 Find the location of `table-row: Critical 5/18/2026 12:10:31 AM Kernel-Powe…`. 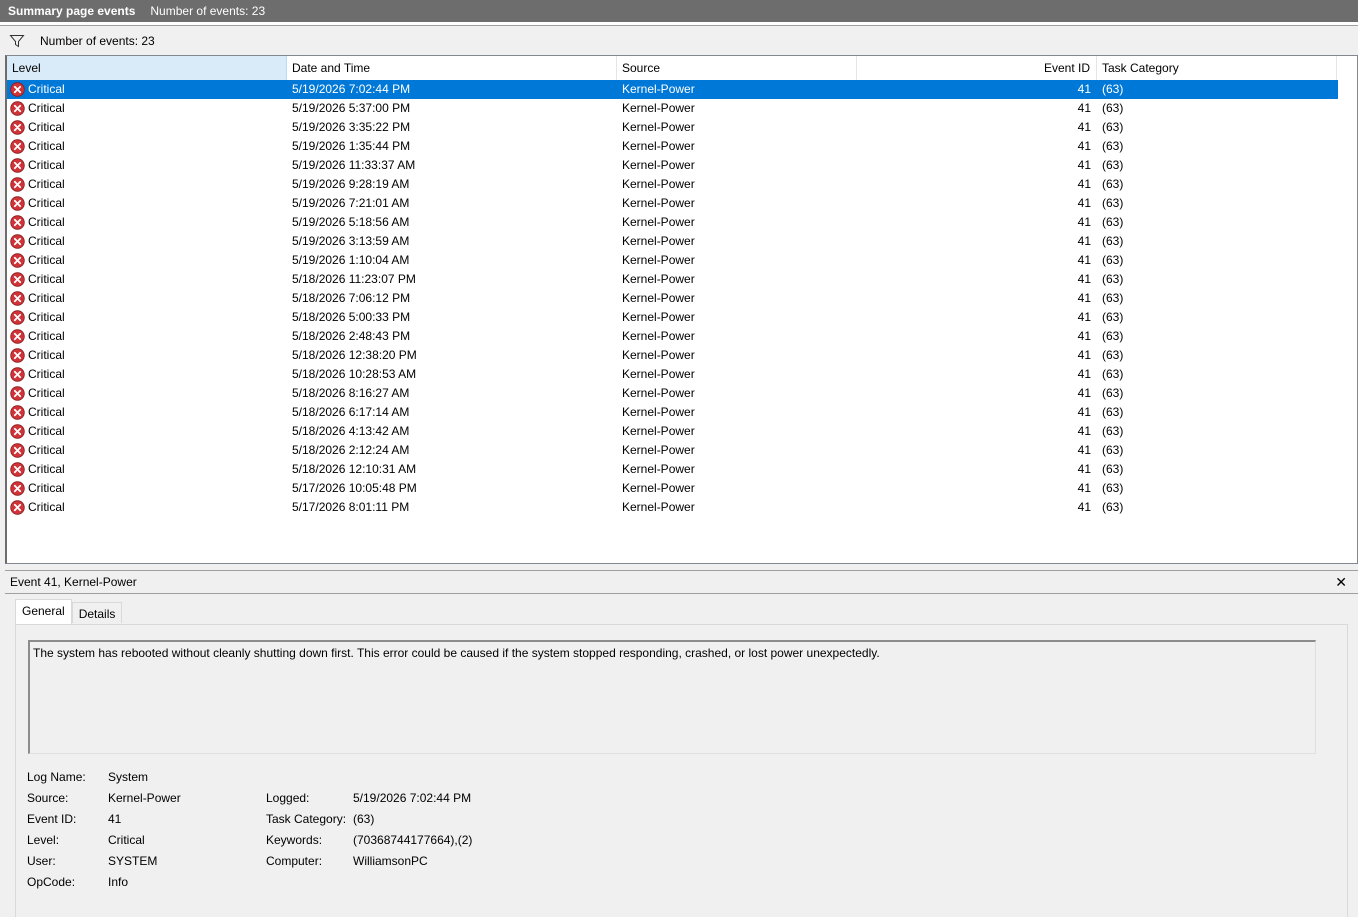

table-row: Critical 5/18/2026 12:10:31 AM Kernel-Powe… is located at coordinates (672, 469).